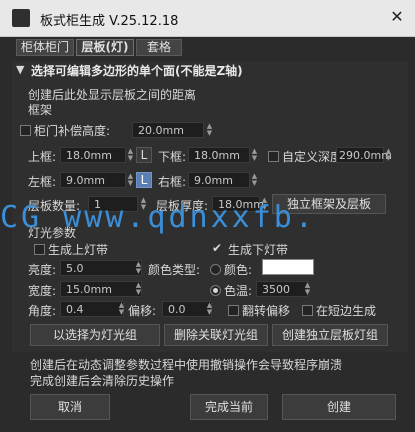  What do you see at coordinates (330, 335) in the screenshot?
I see `create-independent-light-button: 创建独立层板灯组` at bounding box center [330, 335].